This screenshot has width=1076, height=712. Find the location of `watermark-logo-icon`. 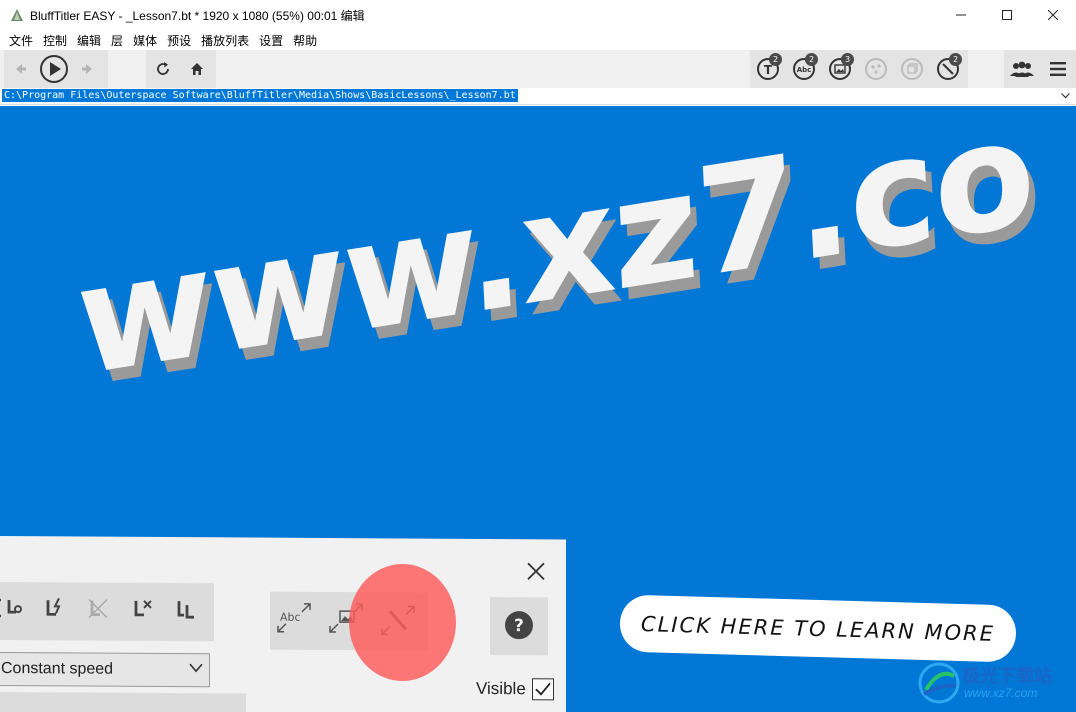

watermark-logo-icon is located at coordinates (939, 683).